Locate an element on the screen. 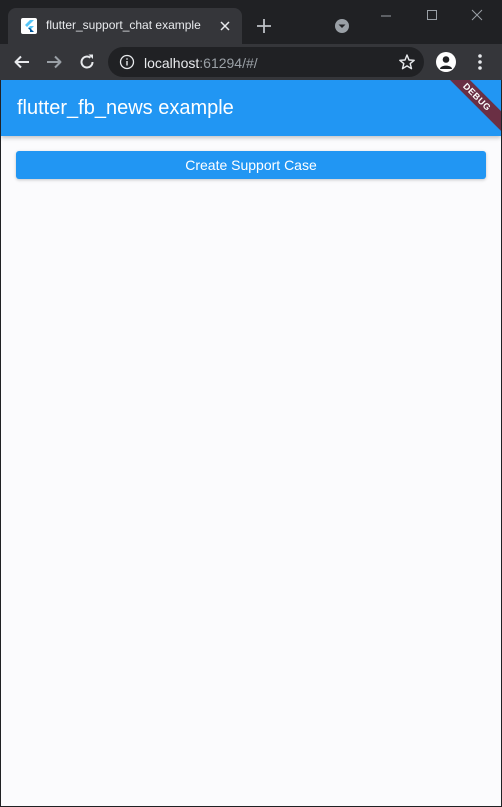 Image resolution: width=502 pixels, height=807 pixels. app-bar: flutter_fb_news example is located at coordinates (251, 108).